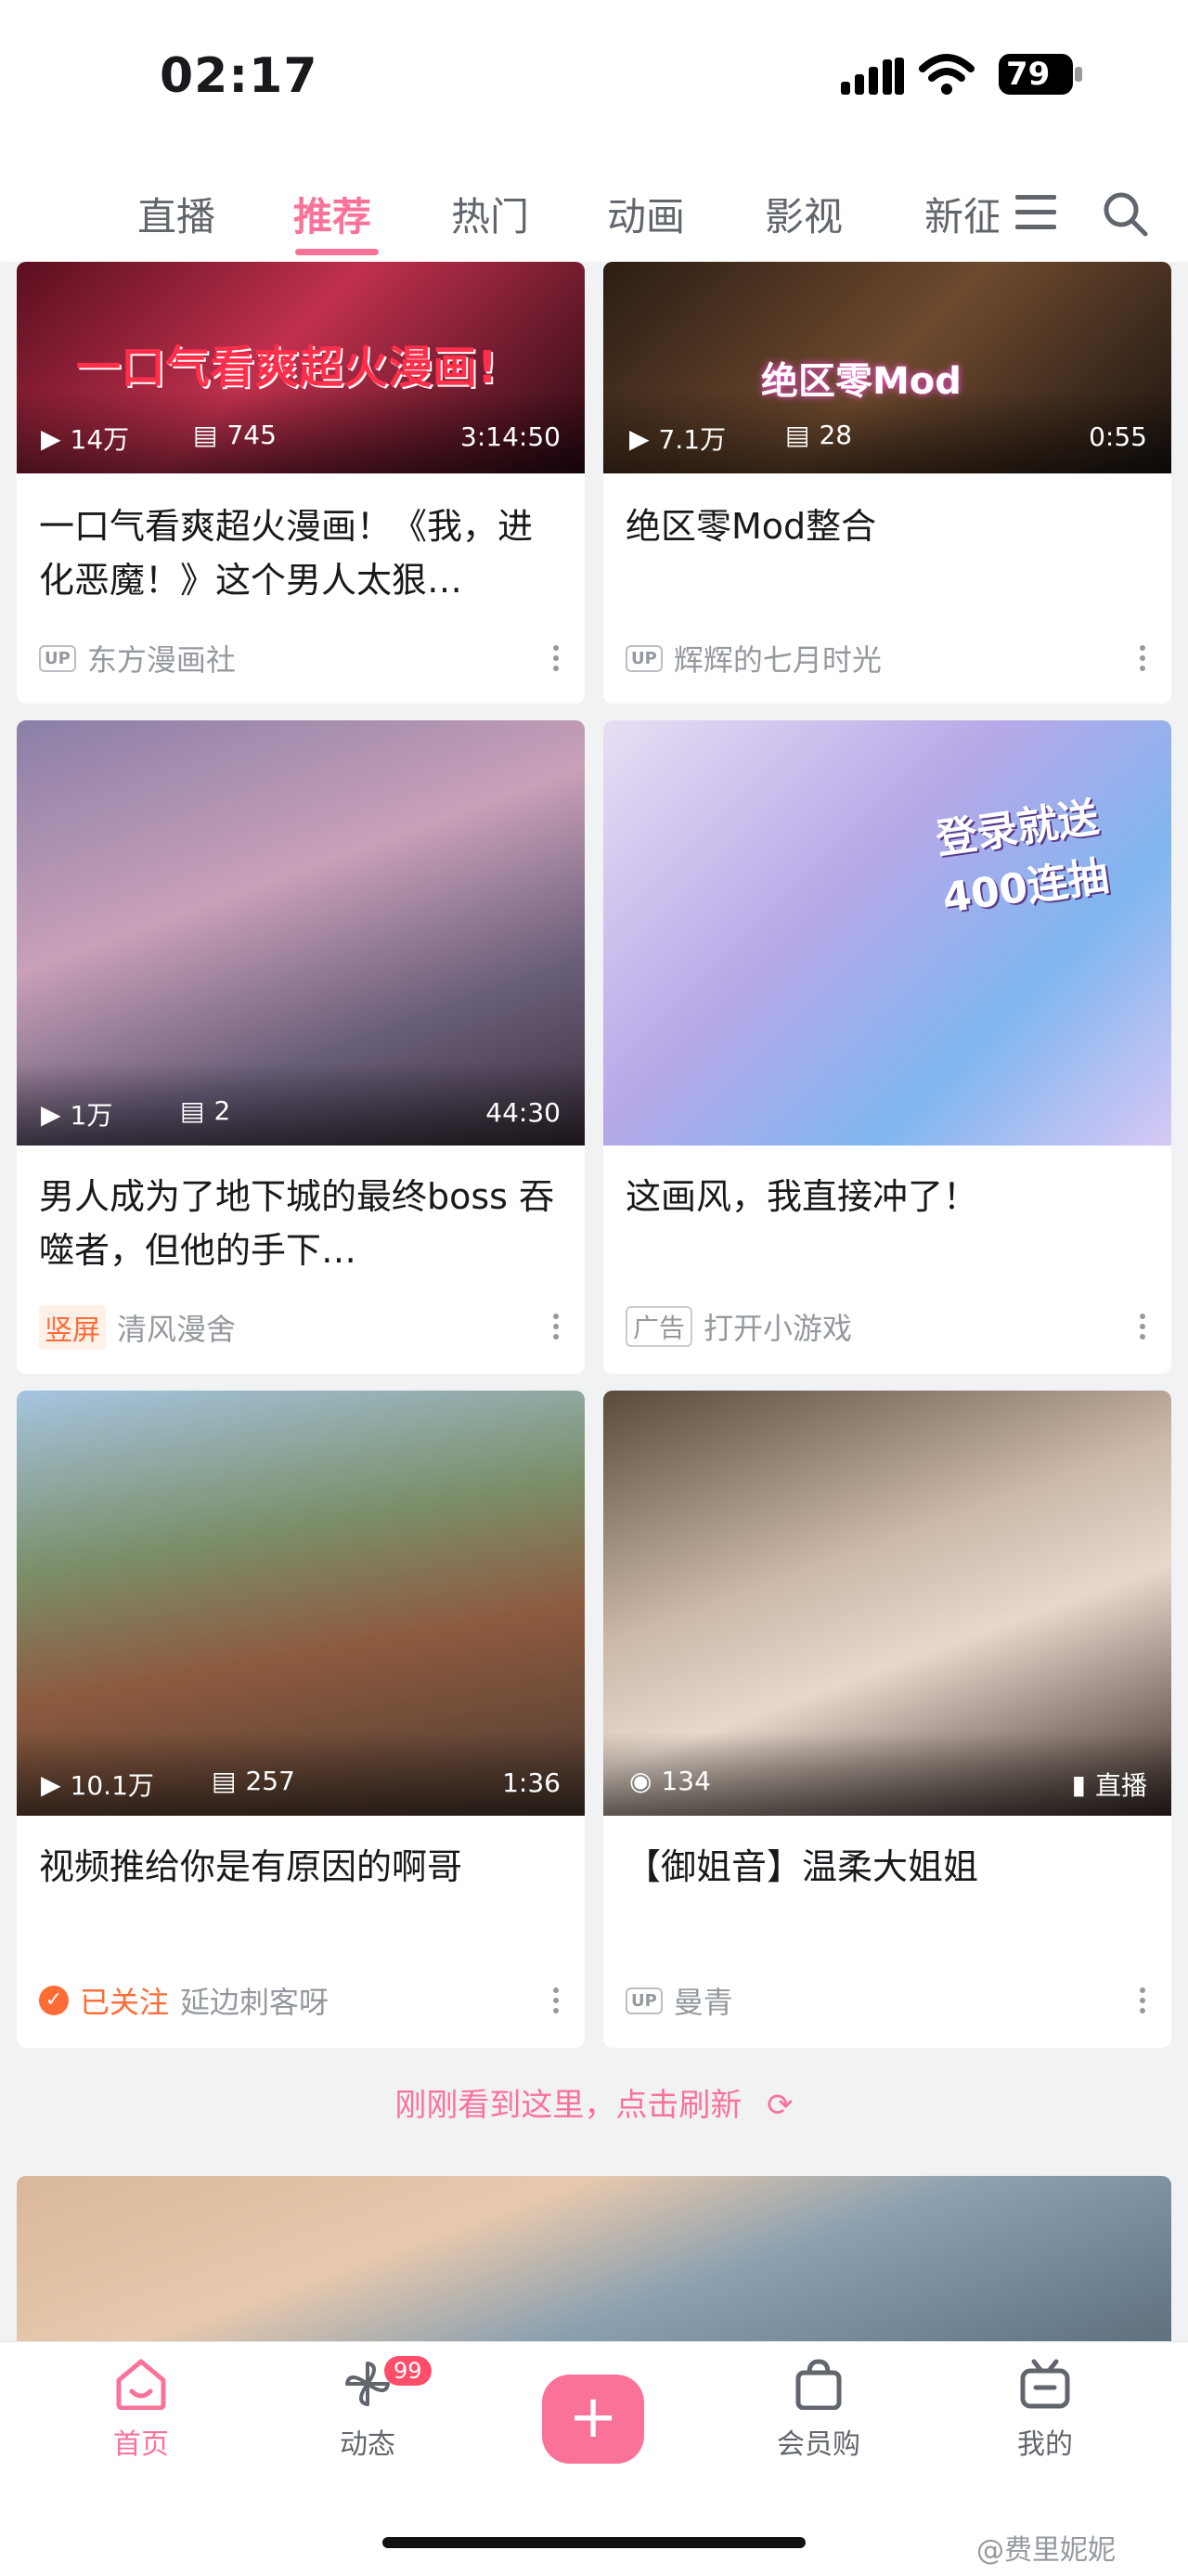 This screenshot has height=2576, width=1188. What do you see at coordinates (594, 2264) in the screenshot?
I see `video-card` at bounding box center [594, 2264].